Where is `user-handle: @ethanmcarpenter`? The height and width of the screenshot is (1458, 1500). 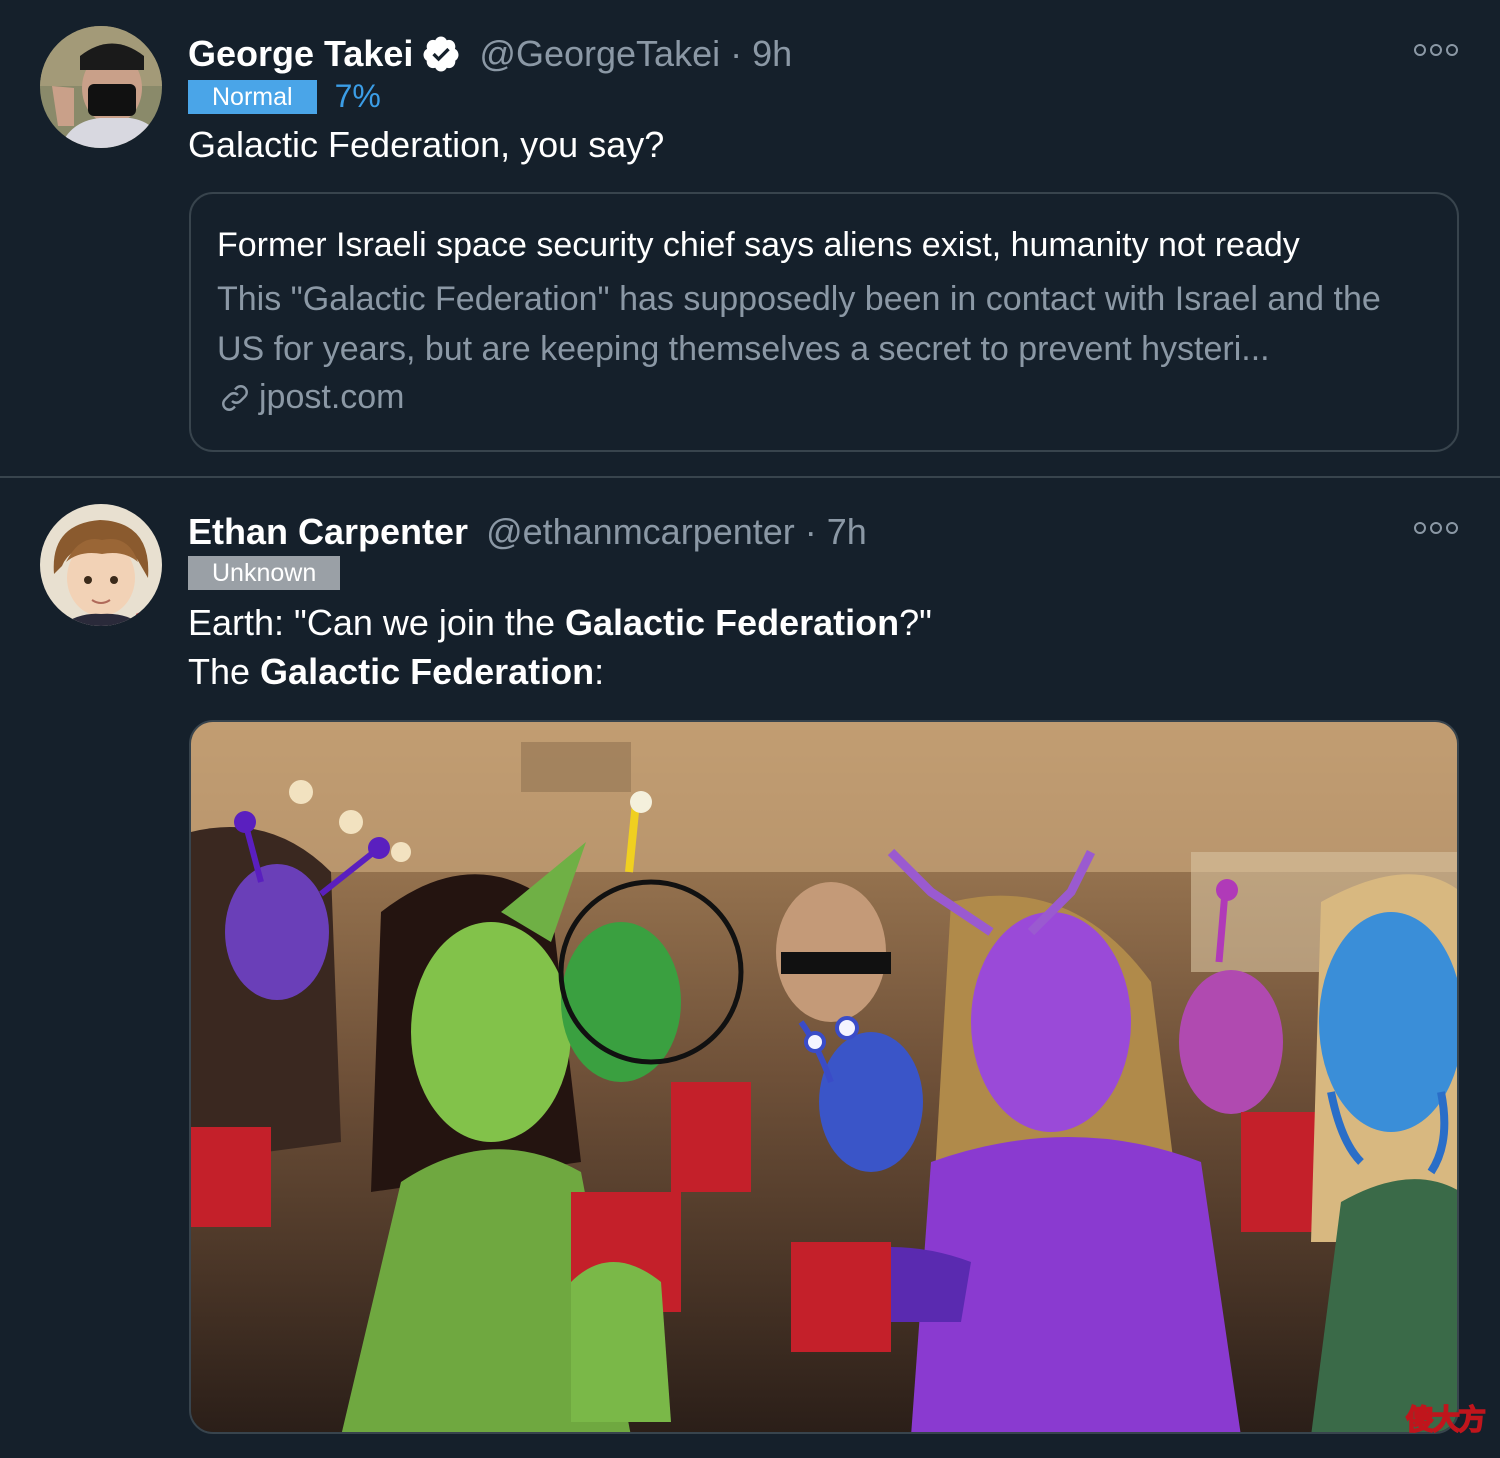 user-handle: @ethanmcarpenter is located at coordinates (640, 532).